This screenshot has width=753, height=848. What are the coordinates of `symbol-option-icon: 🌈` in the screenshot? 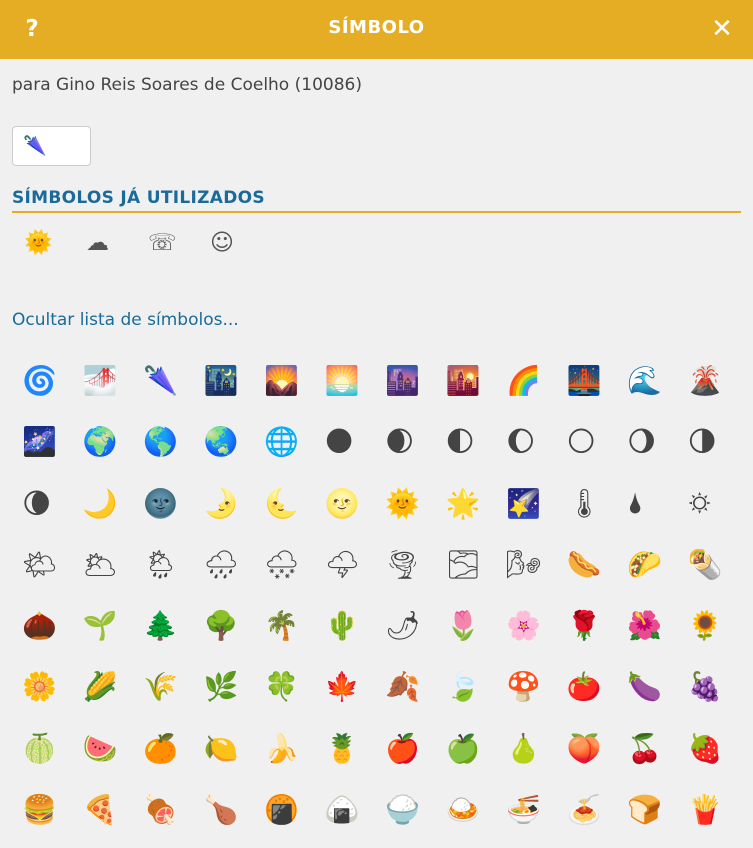 It's located at (529, 381).